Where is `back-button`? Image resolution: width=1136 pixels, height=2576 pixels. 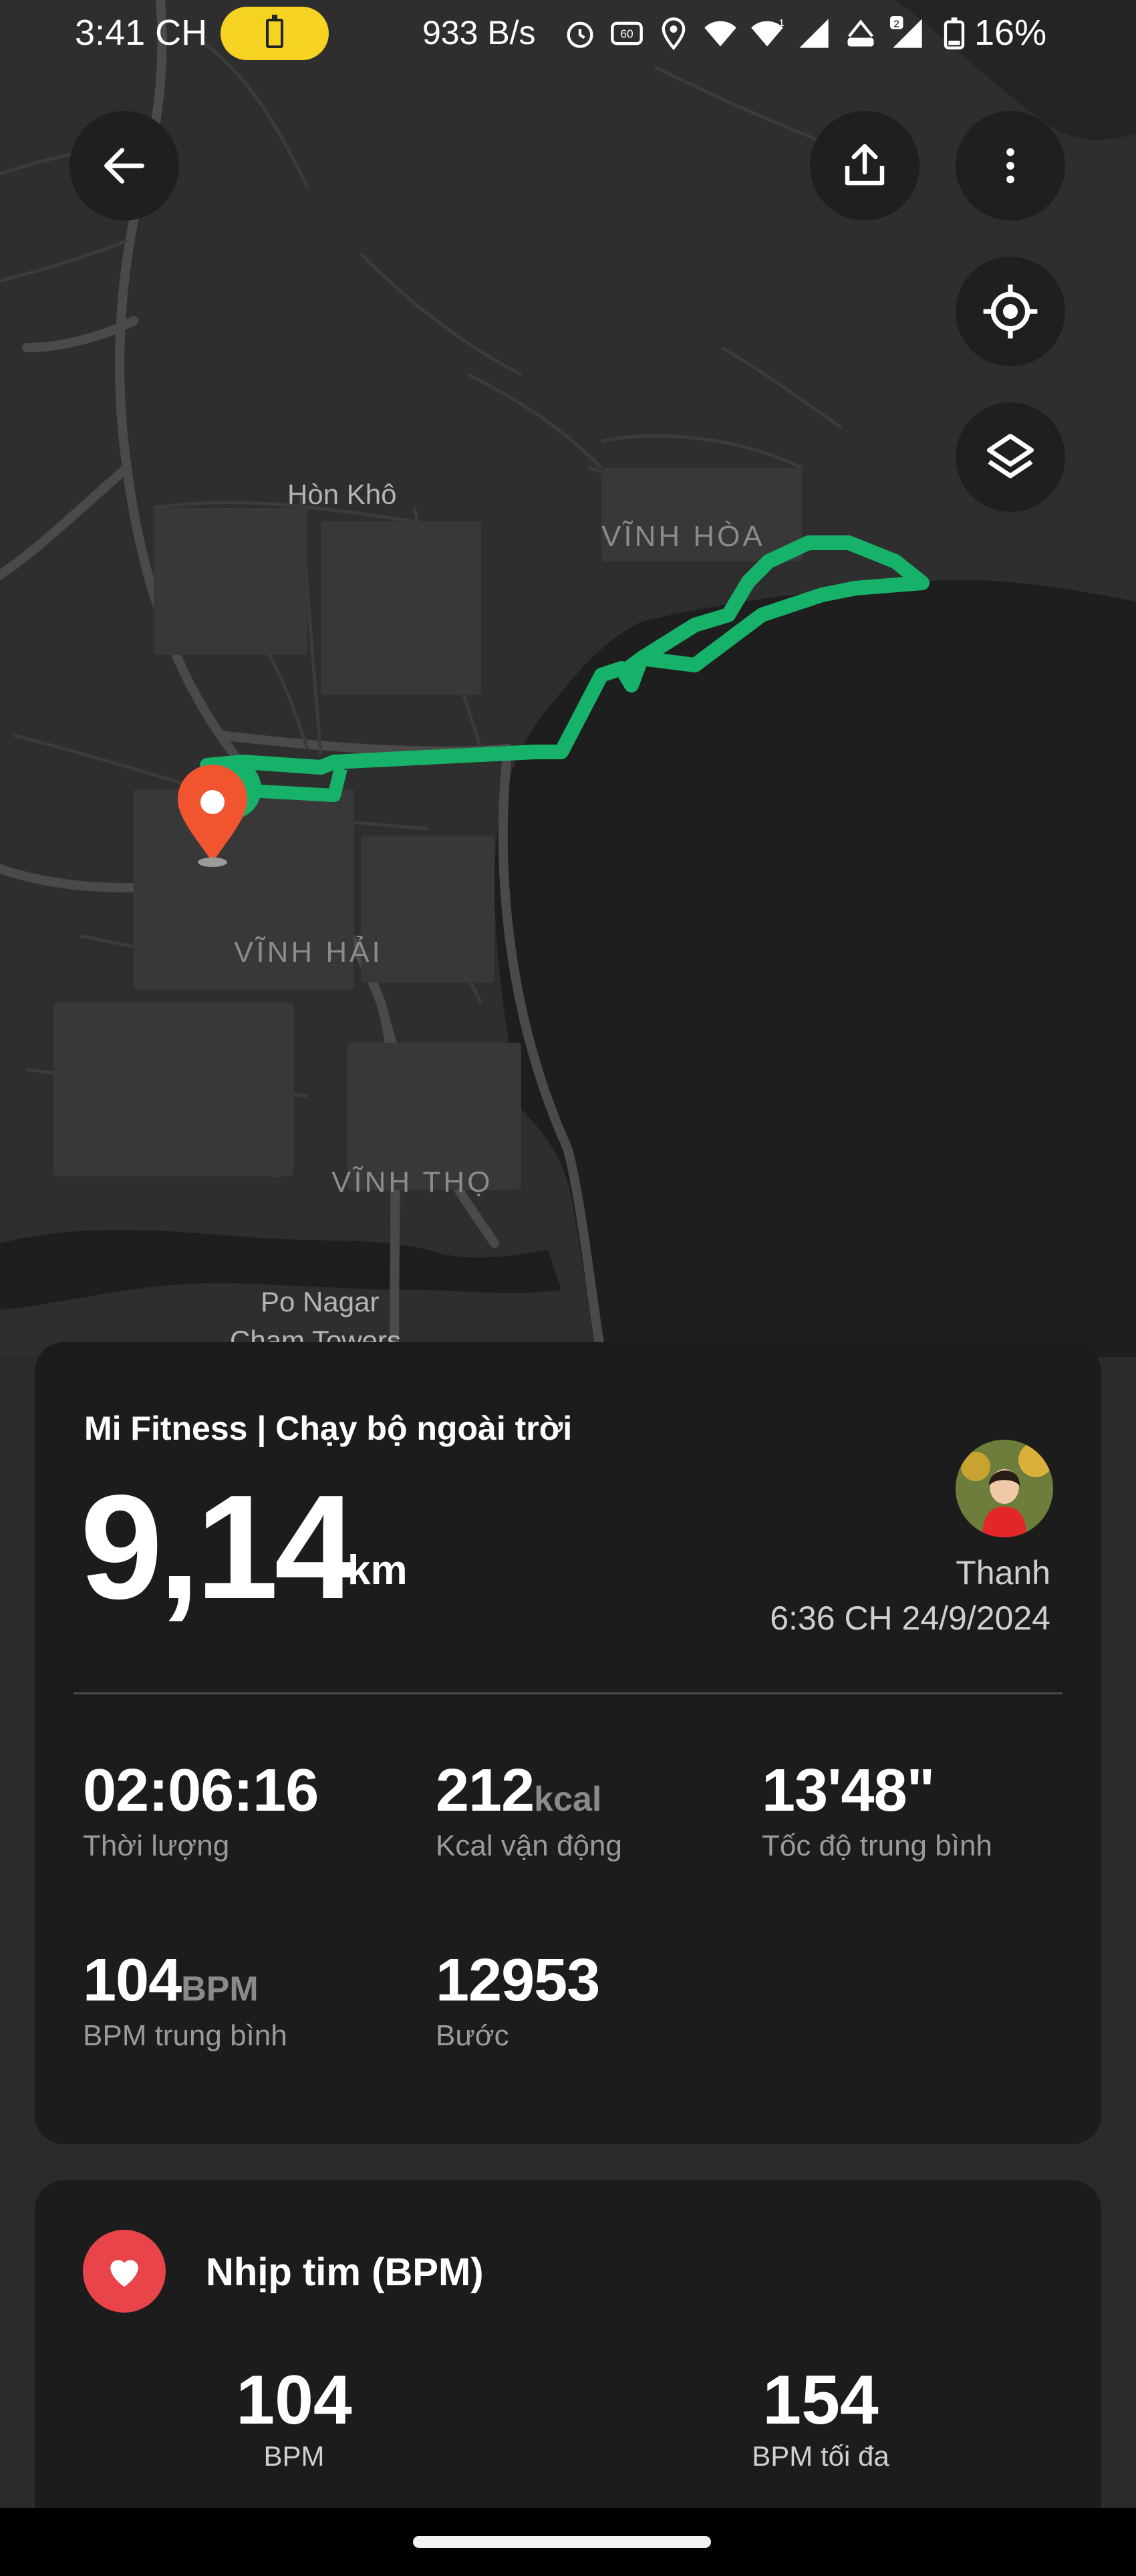 back-button is located at coordinates (124, 166).